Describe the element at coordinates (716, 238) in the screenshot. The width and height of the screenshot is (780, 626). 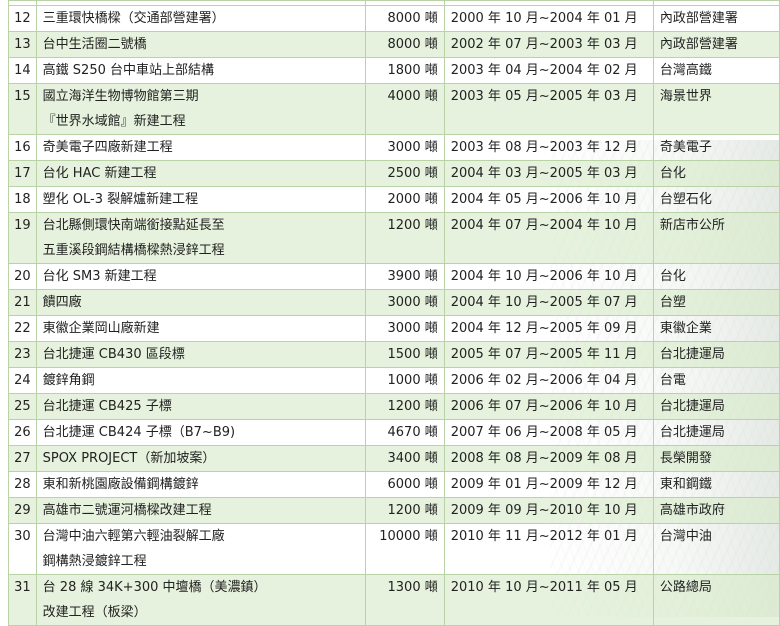
I see `cell-owner: 新店市公所` at that location.